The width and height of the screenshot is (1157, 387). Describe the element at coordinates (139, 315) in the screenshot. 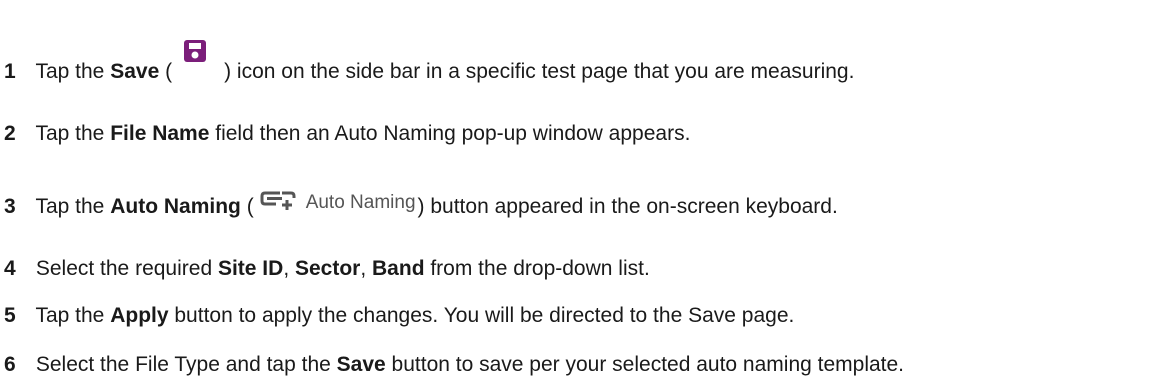

I see `step-keyword: Apply` at that location.